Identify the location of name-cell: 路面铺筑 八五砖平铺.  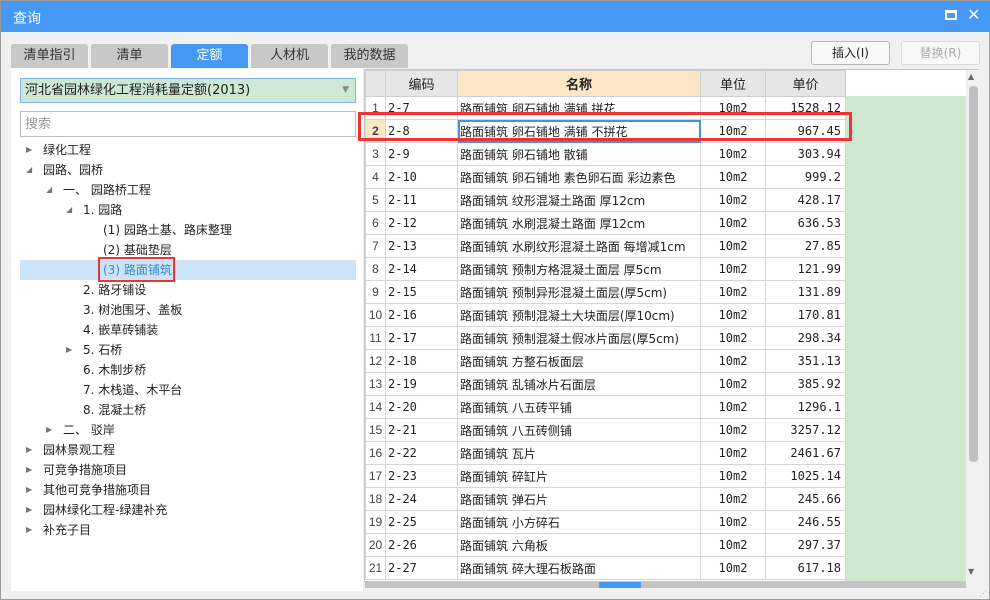
(579, 407).